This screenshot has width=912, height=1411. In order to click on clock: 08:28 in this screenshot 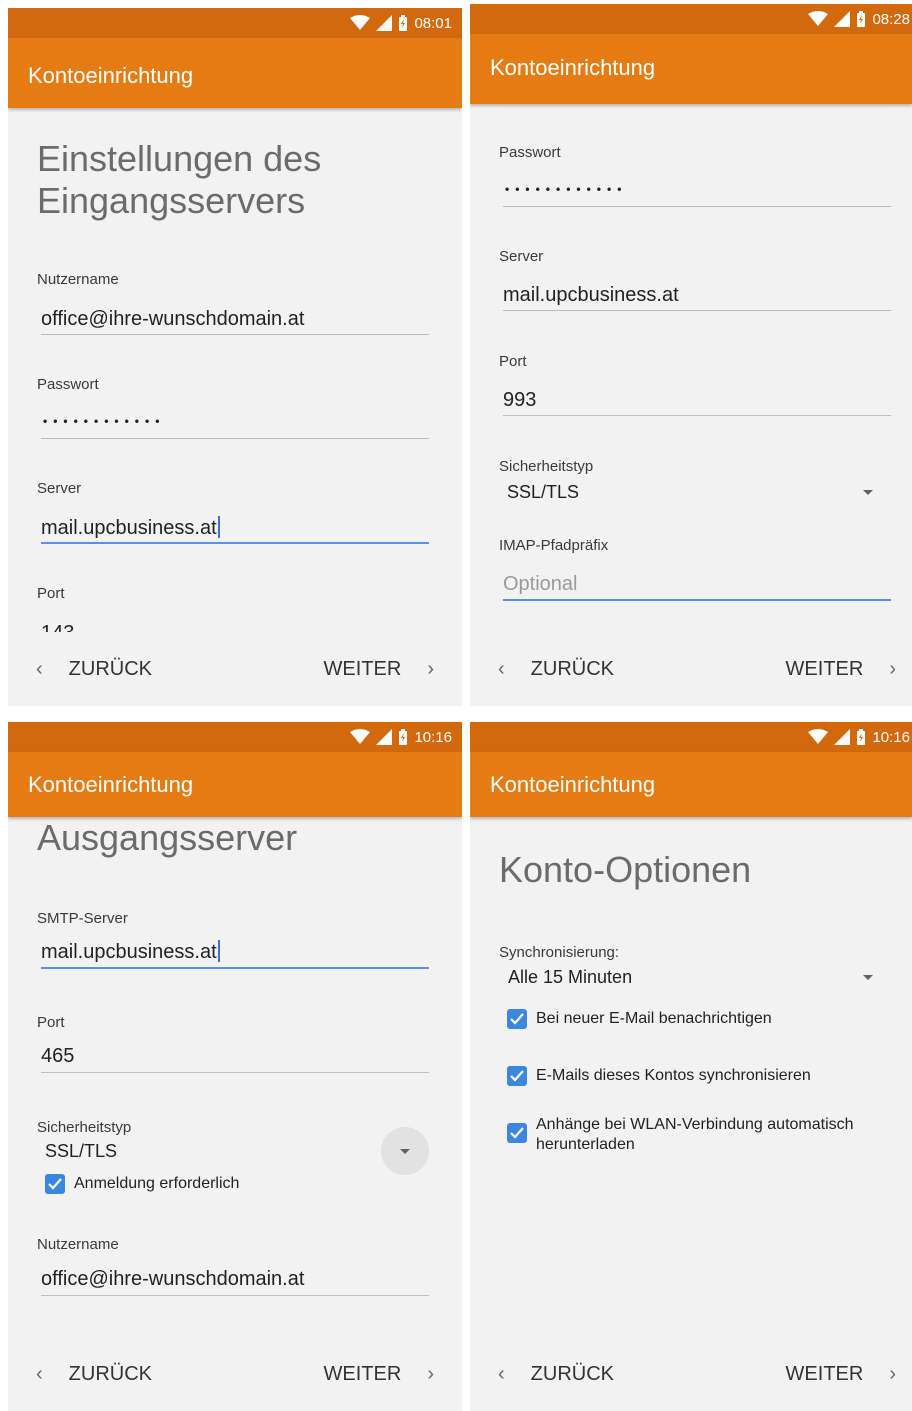, I will do `click(891, 19)`.